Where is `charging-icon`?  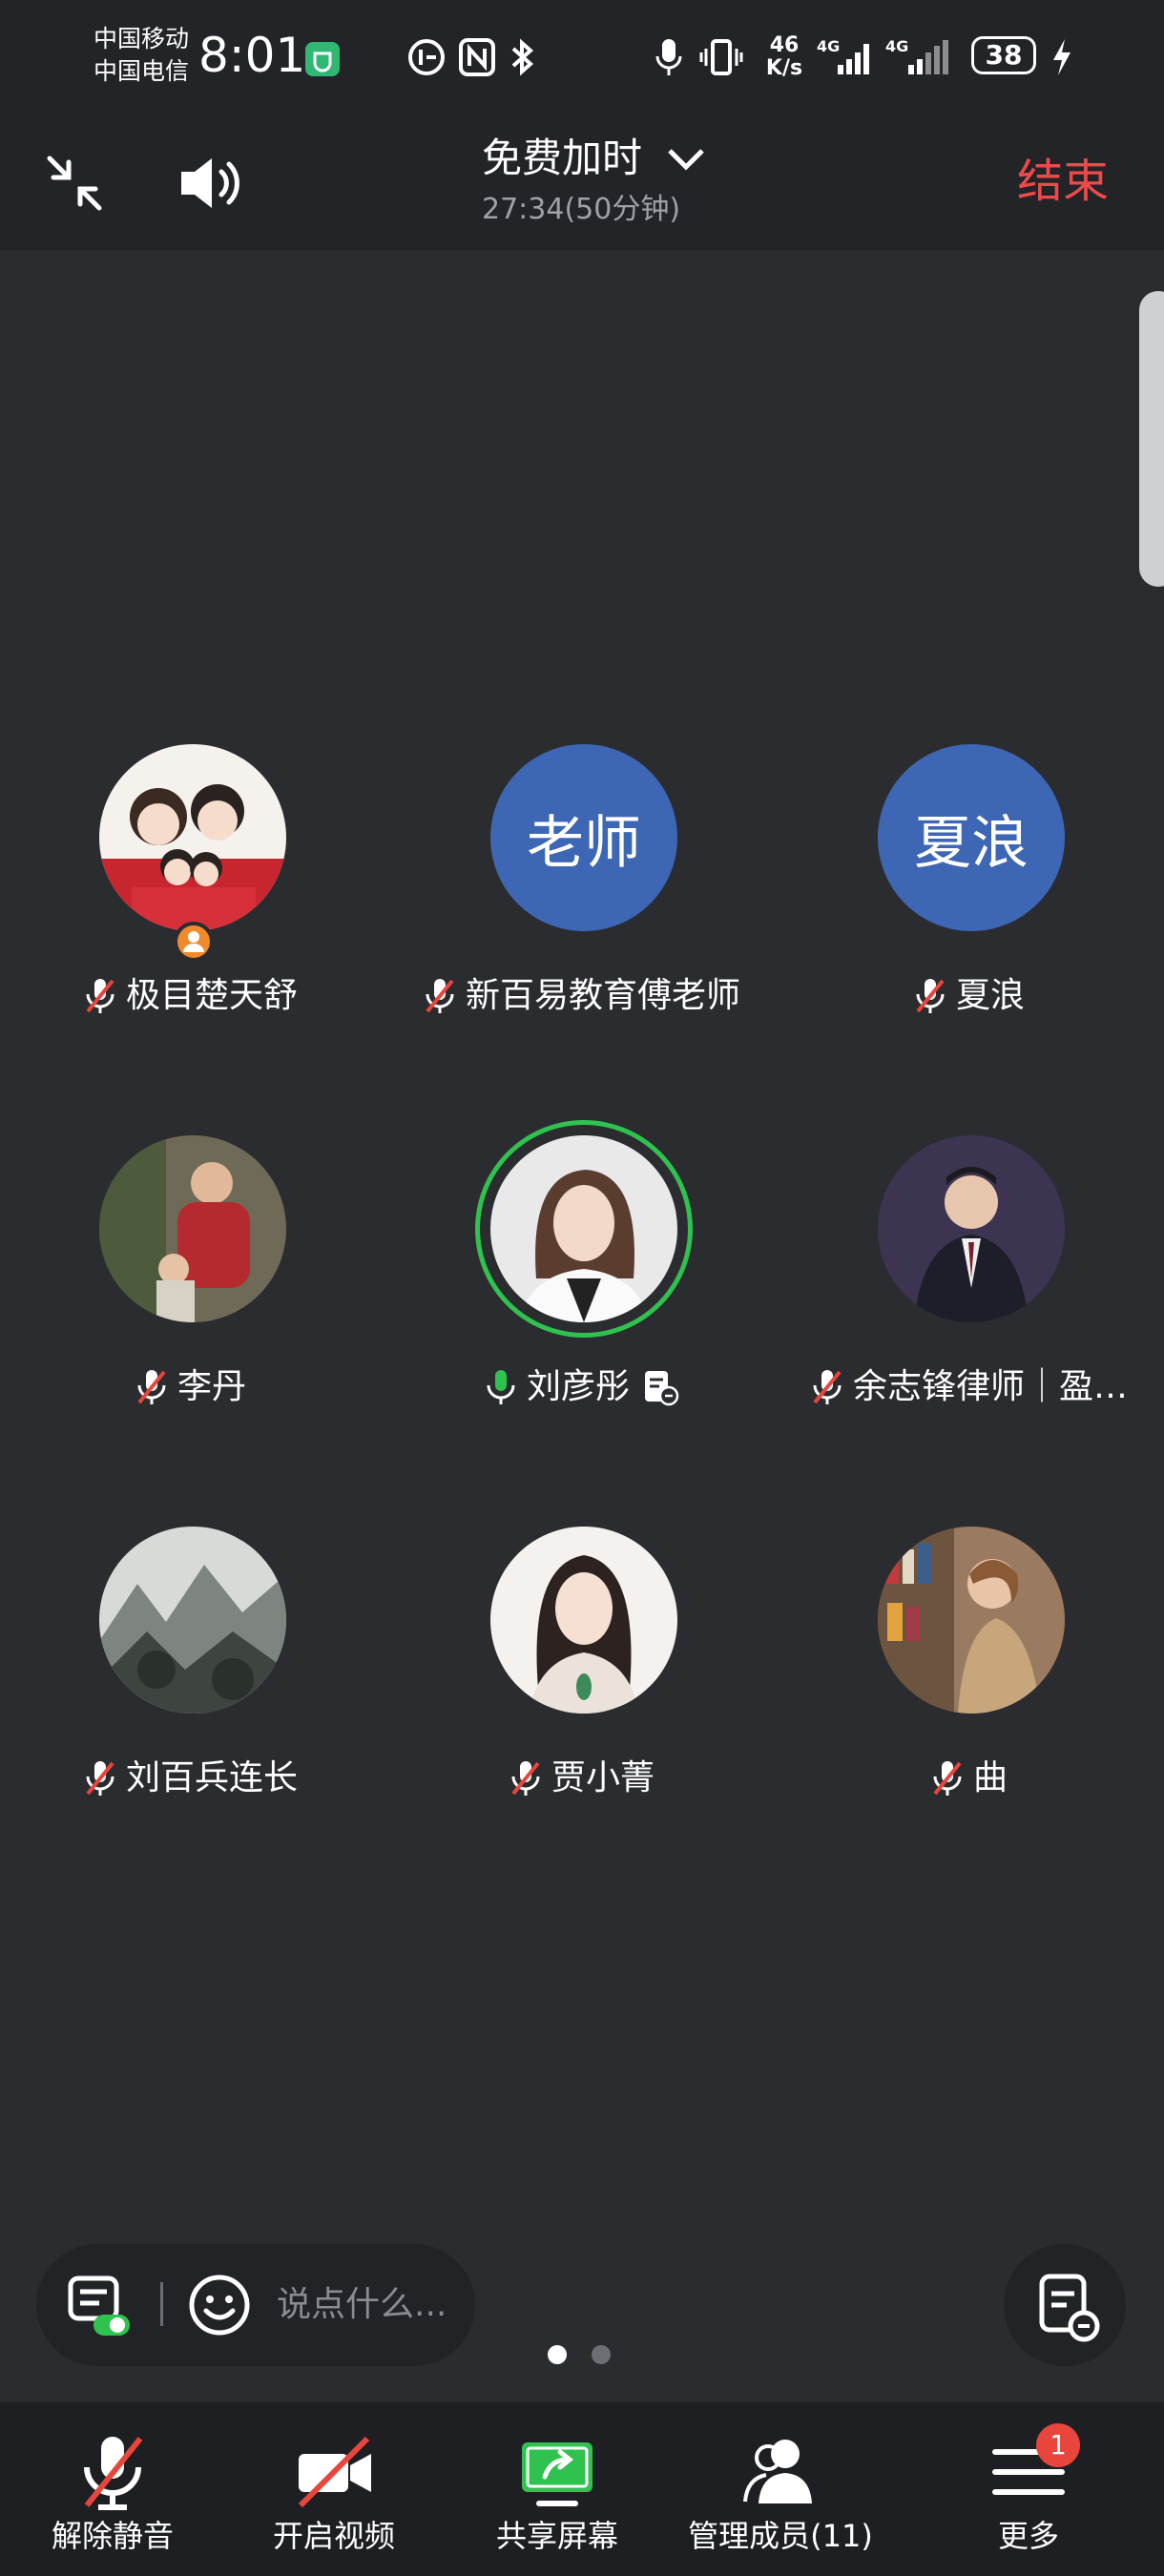
charging-icon is located at coordinates (1062, 57).